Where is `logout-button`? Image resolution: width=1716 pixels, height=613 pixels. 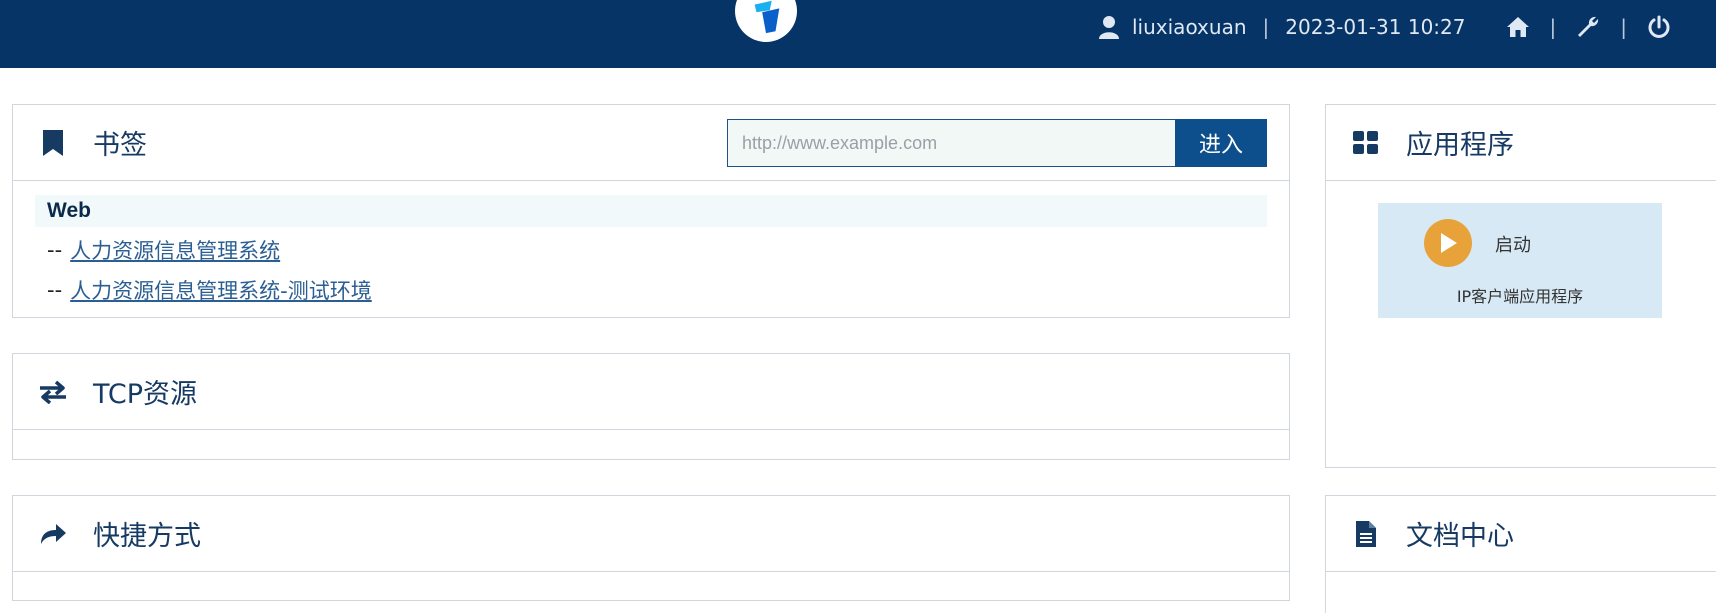
logout-button is located at coordinates (1659, 27).